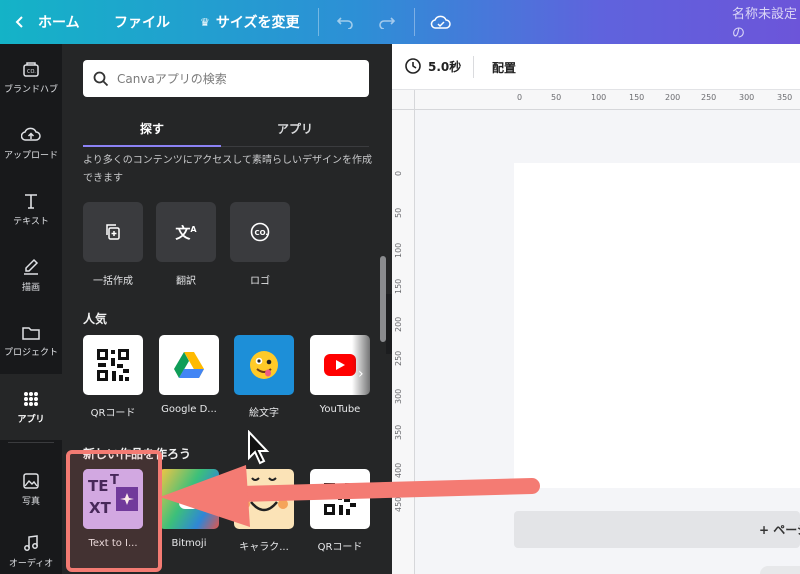 The image size is (800, 574). Describe the element at coordinates (657, 529) in the screenshot. I see `add-page-button: + ページ` at that location.